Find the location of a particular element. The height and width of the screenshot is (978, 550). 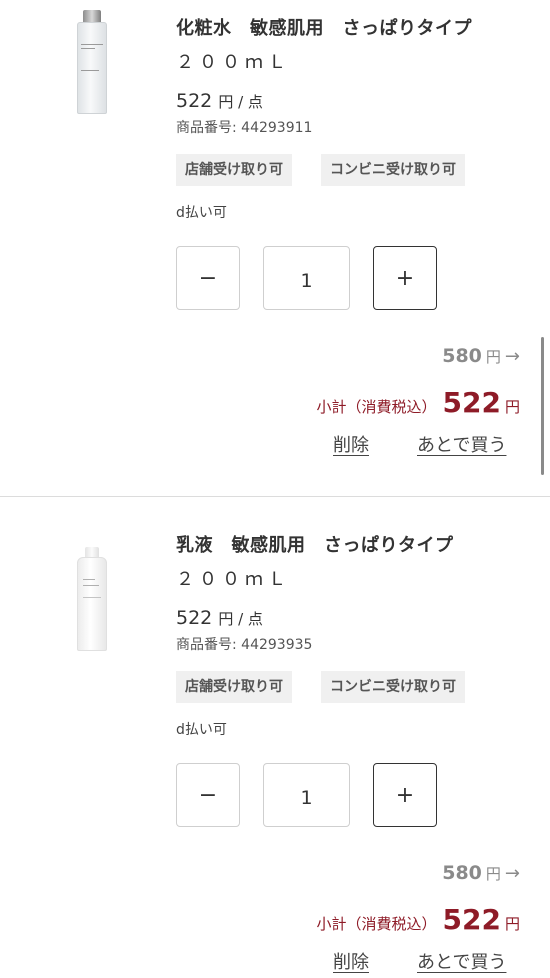

toner-bottle-image is located at coordinates (92, 63).